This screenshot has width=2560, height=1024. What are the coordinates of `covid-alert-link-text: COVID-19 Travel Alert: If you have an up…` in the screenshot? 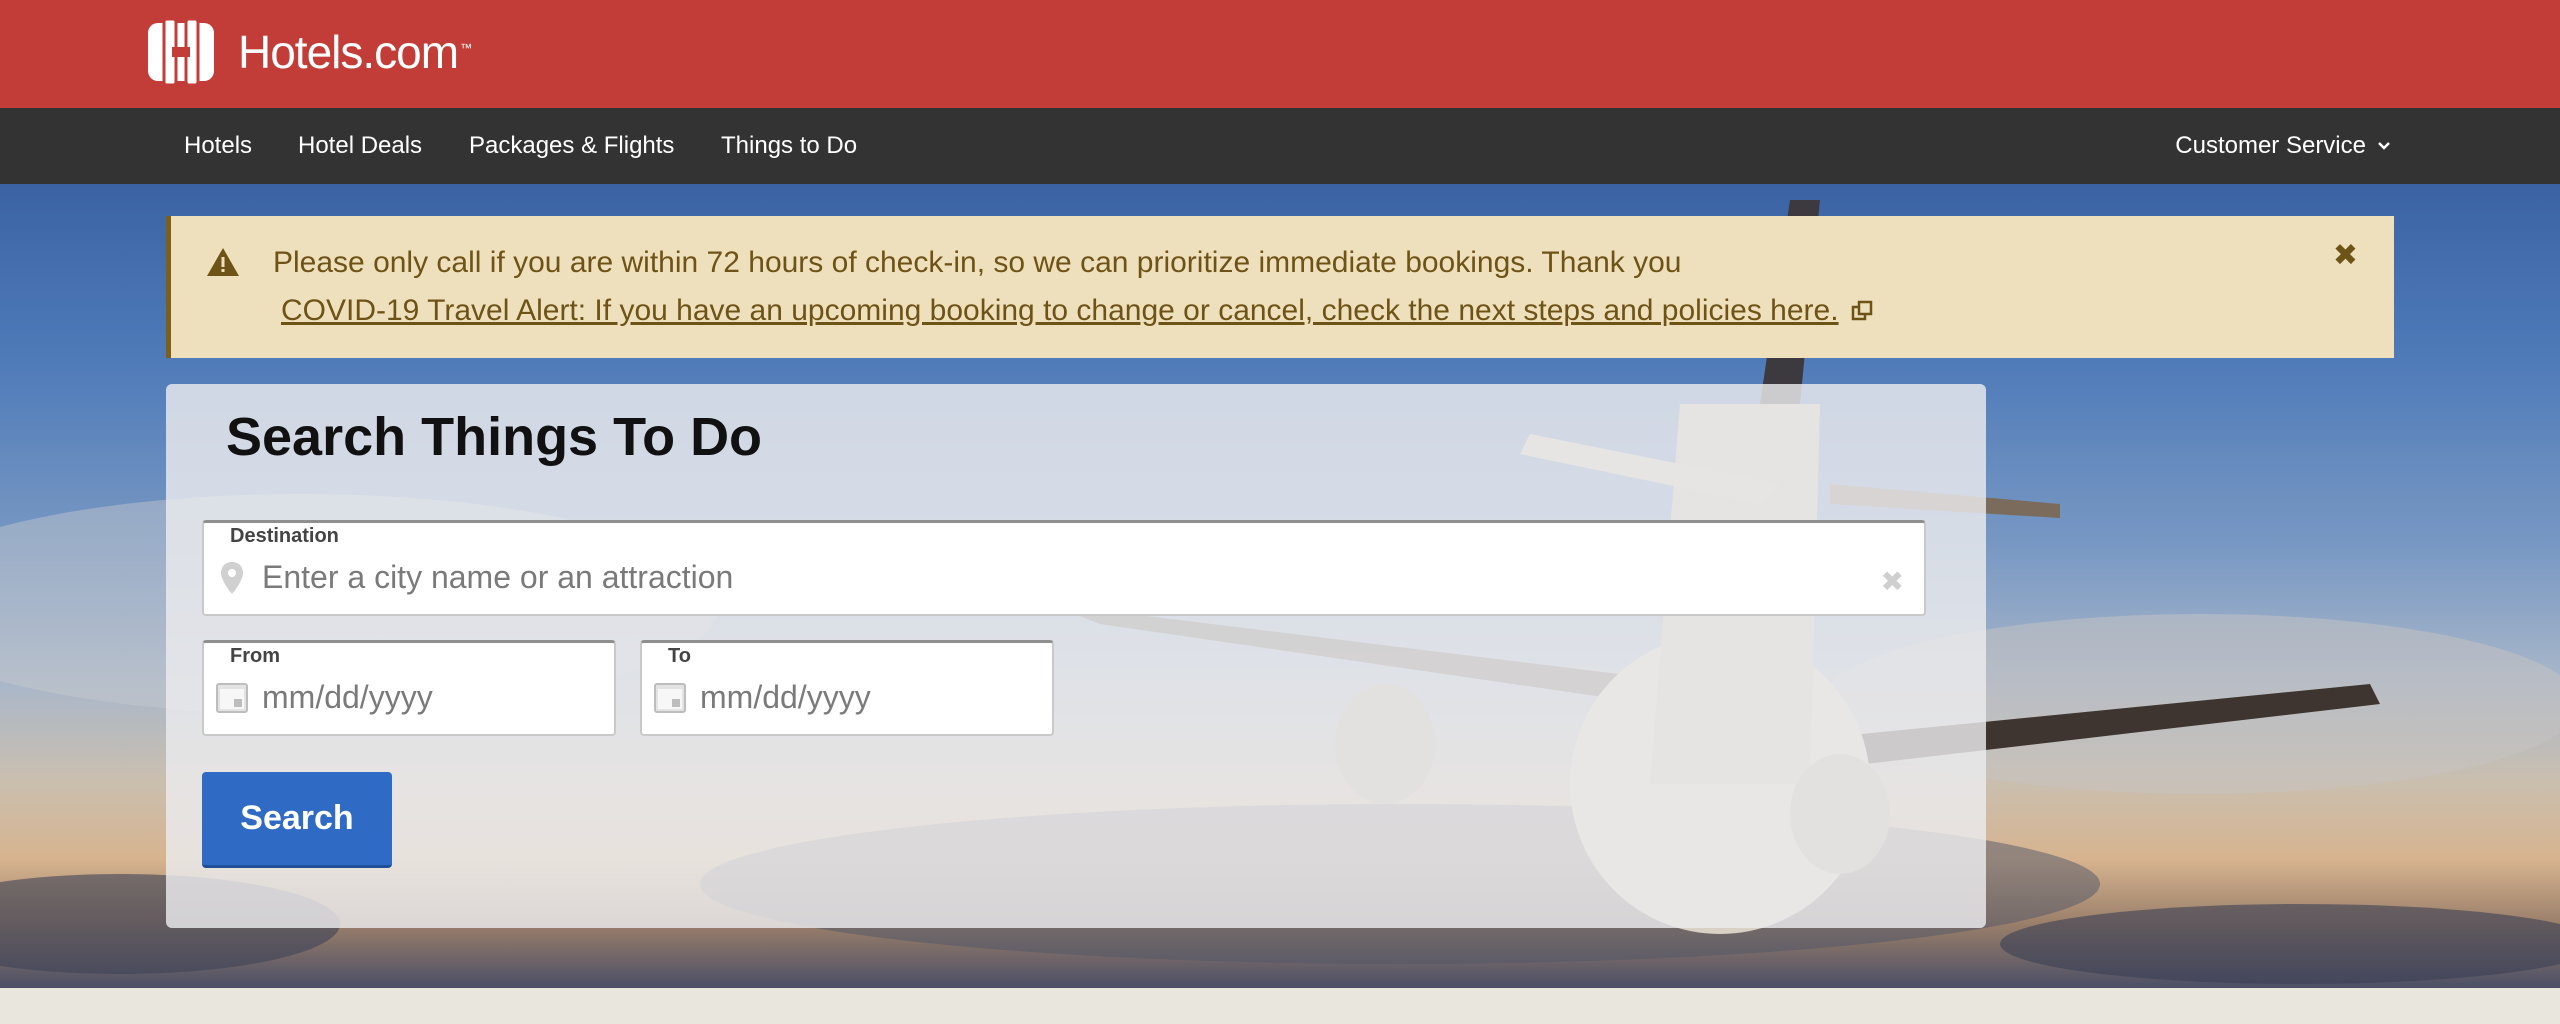 It's located at (1060, 310).